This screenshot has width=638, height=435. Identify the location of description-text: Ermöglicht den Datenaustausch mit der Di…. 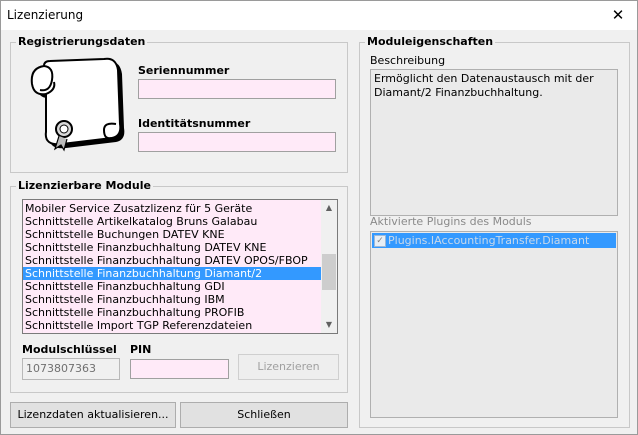
(494, 142).